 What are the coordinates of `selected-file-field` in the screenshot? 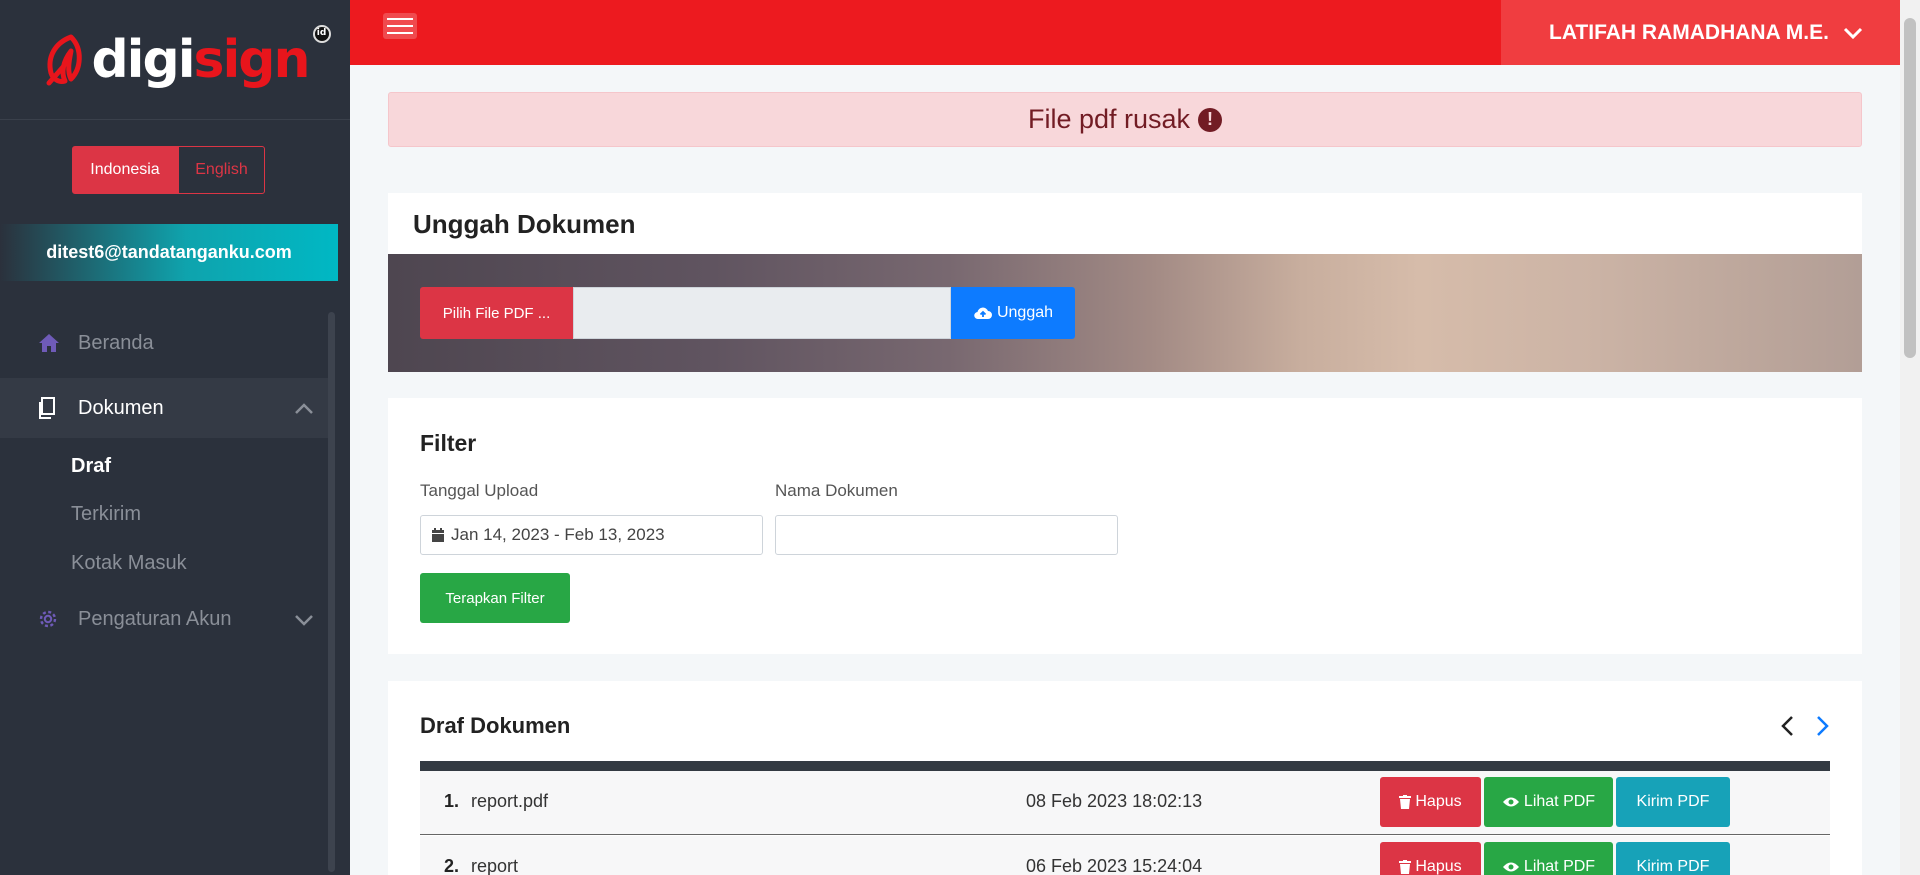 It's located at (762, 313).